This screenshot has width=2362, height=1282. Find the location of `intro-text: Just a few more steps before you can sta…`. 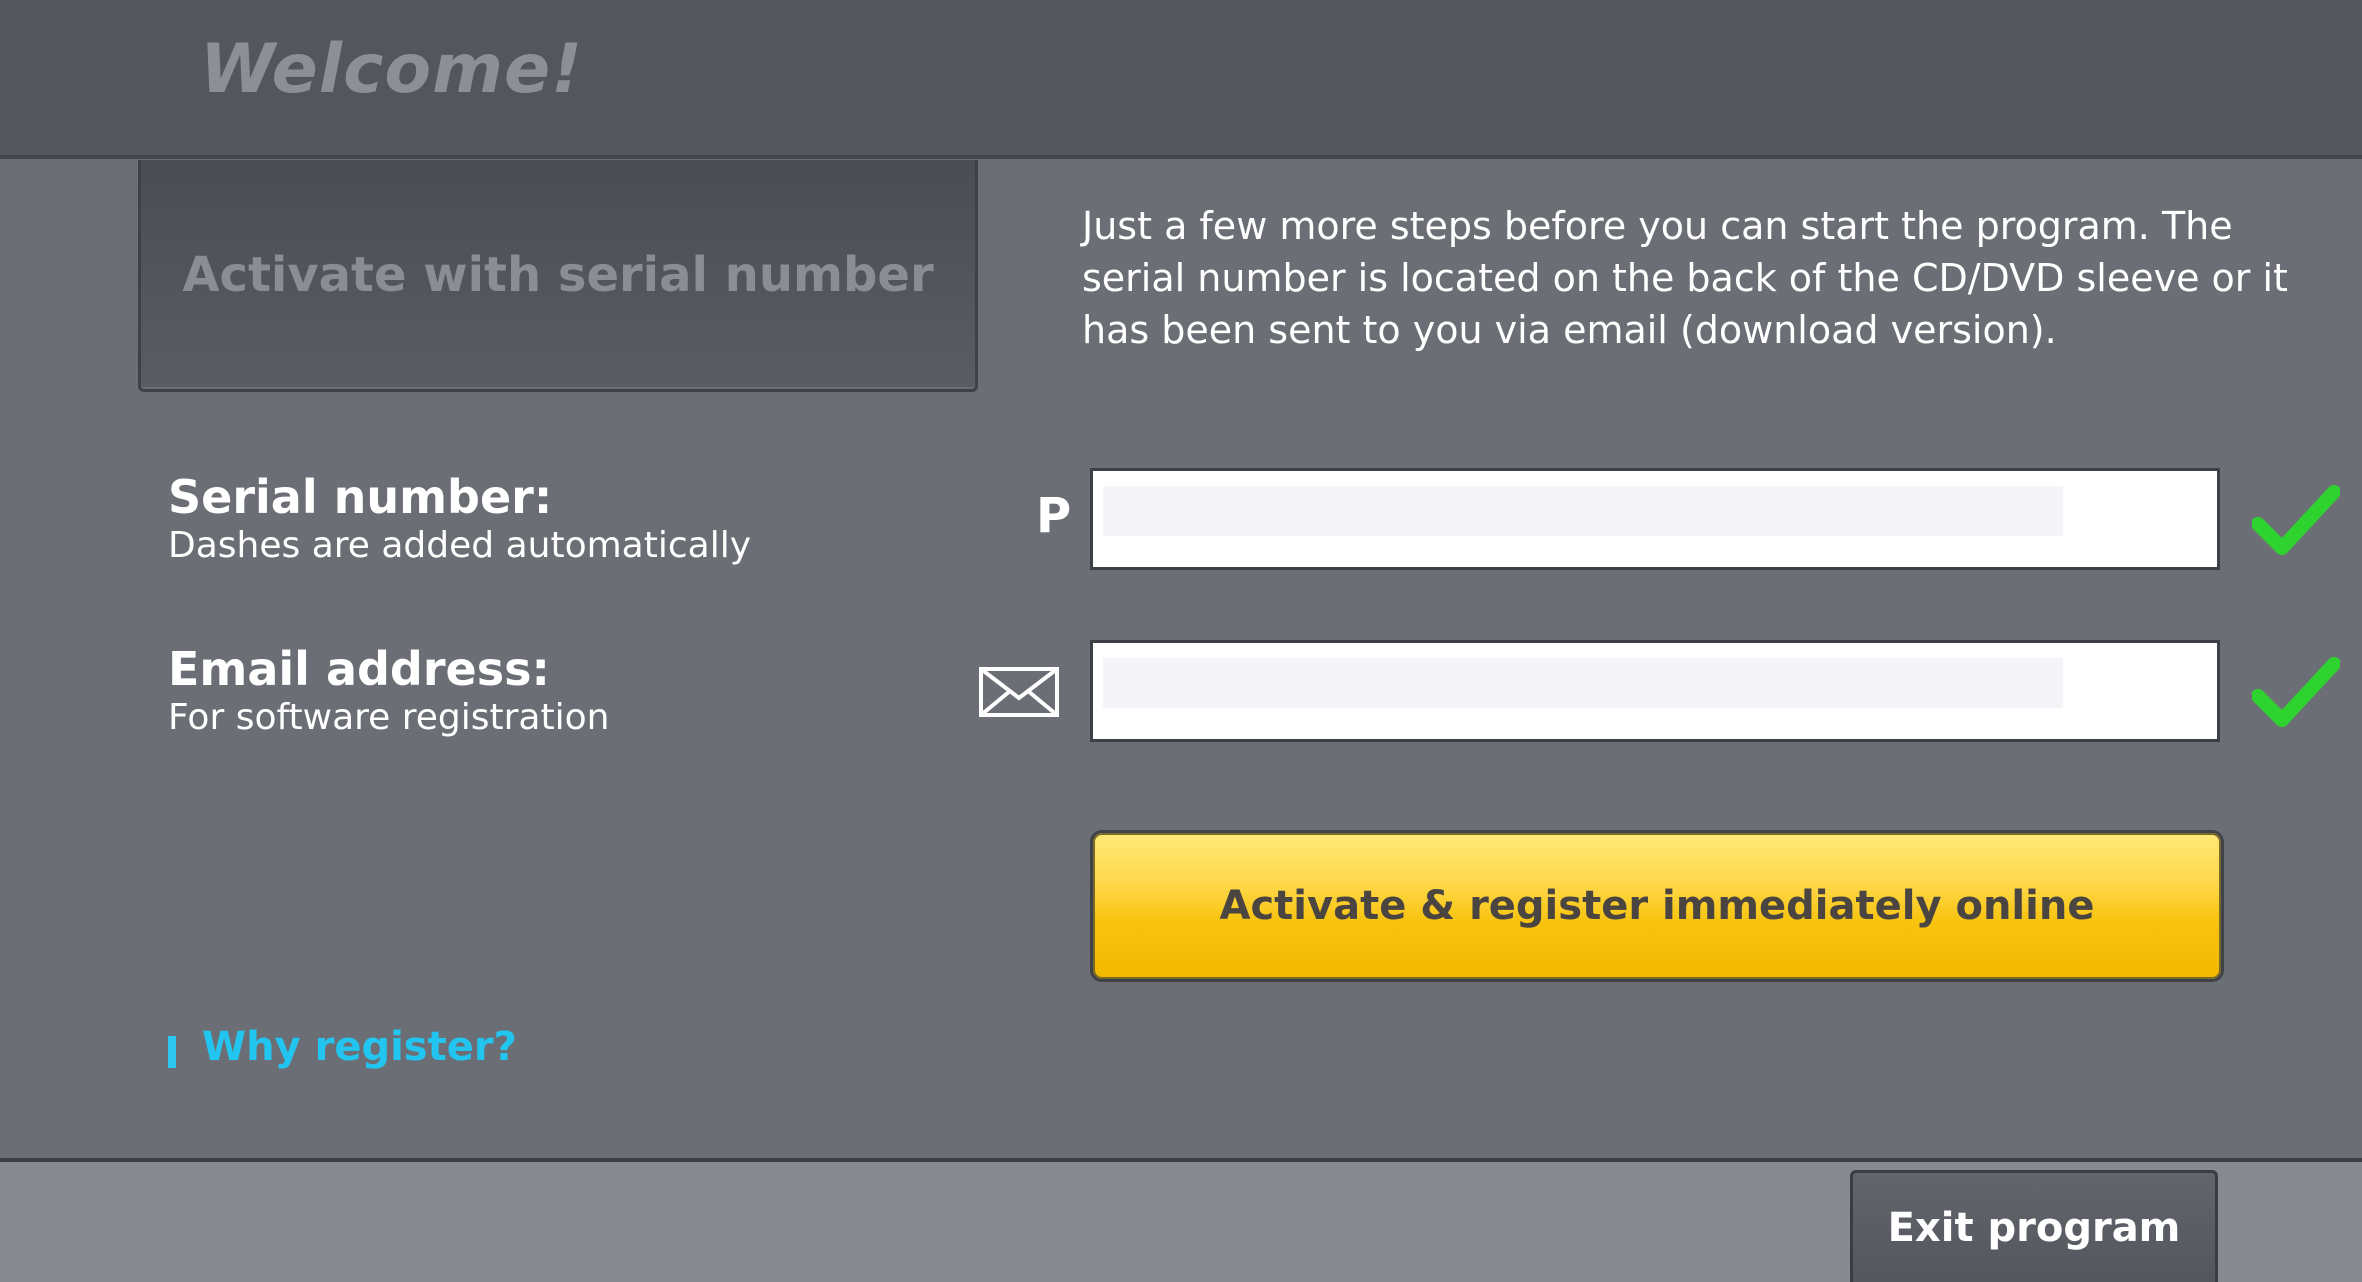

intro-text: Just a few more steps before you can sta… is located at coordinates (1685, 278).